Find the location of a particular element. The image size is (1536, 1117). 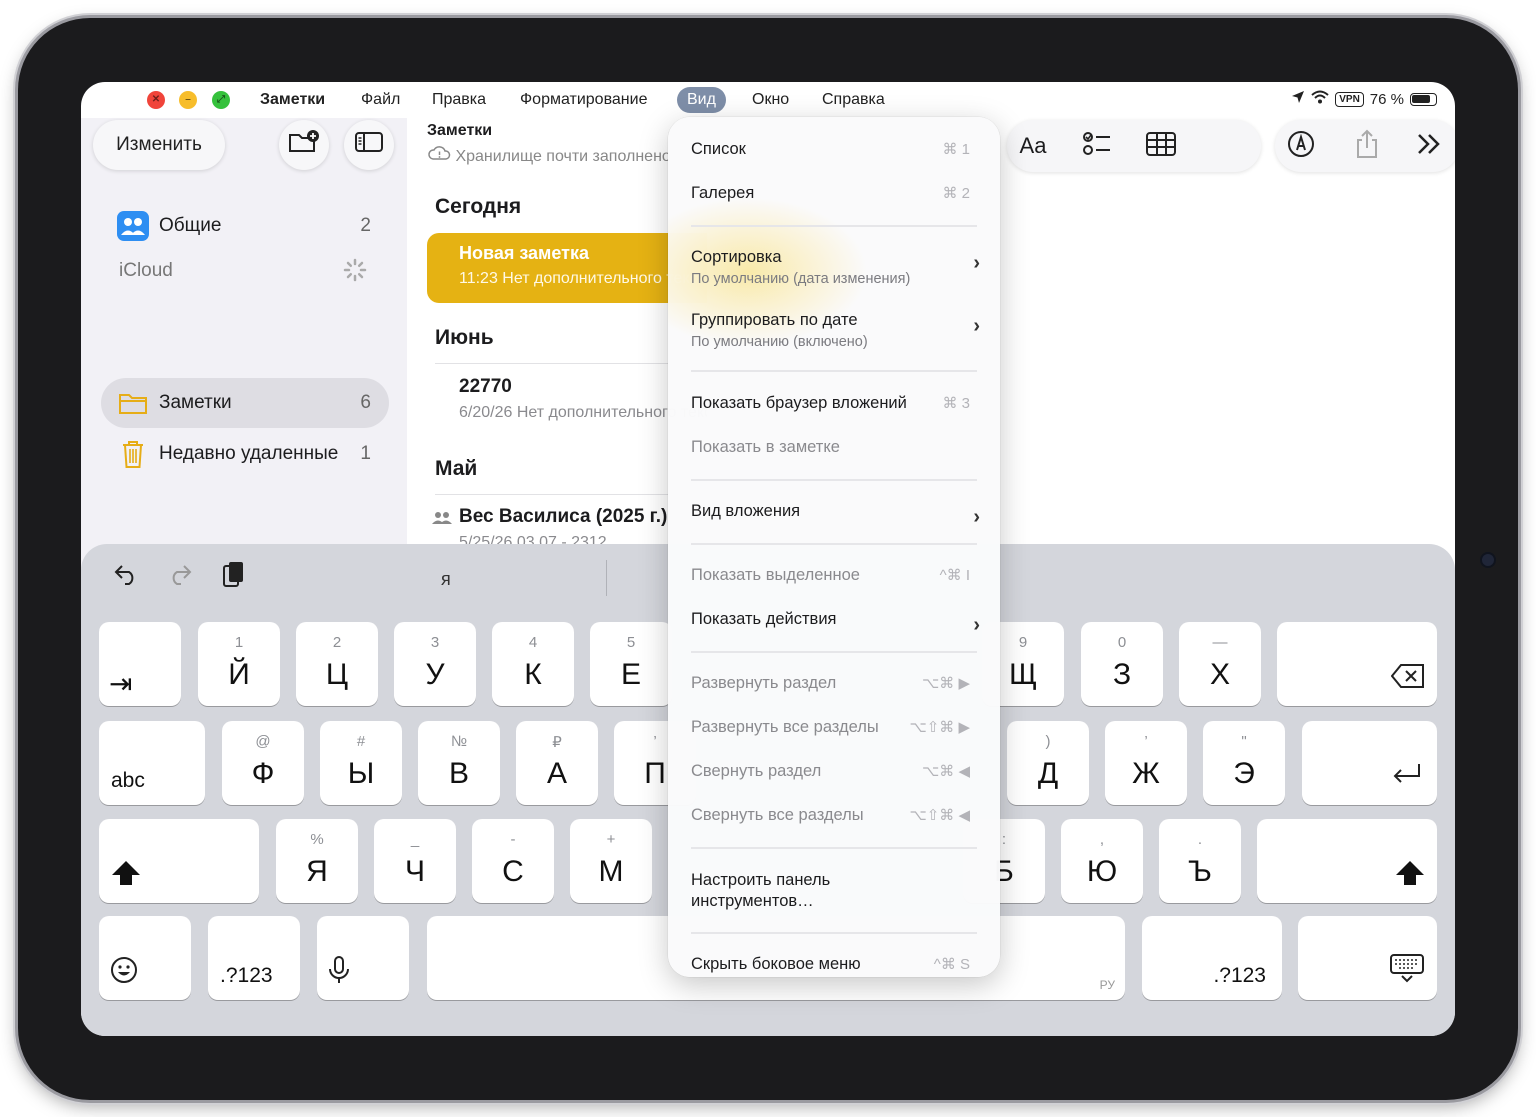

key-ю: ,Ю is located at coordinates (1102, 861).